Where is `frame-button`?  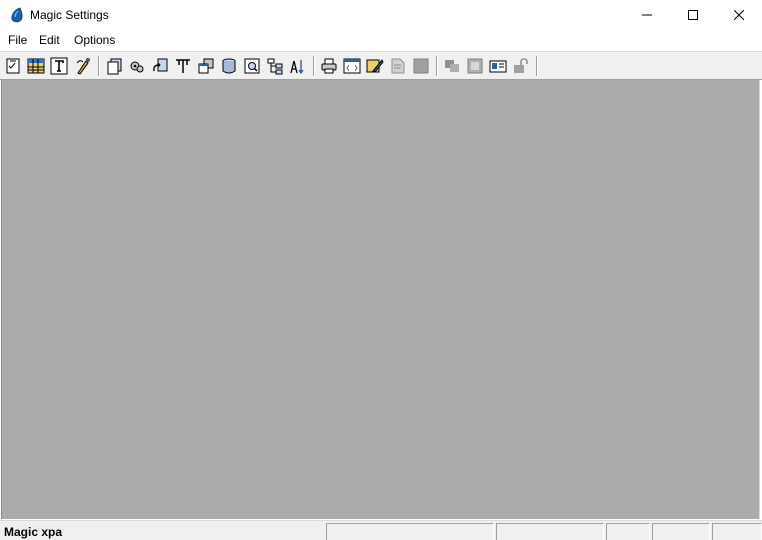
frame-button is located at coordinates (475, 66).